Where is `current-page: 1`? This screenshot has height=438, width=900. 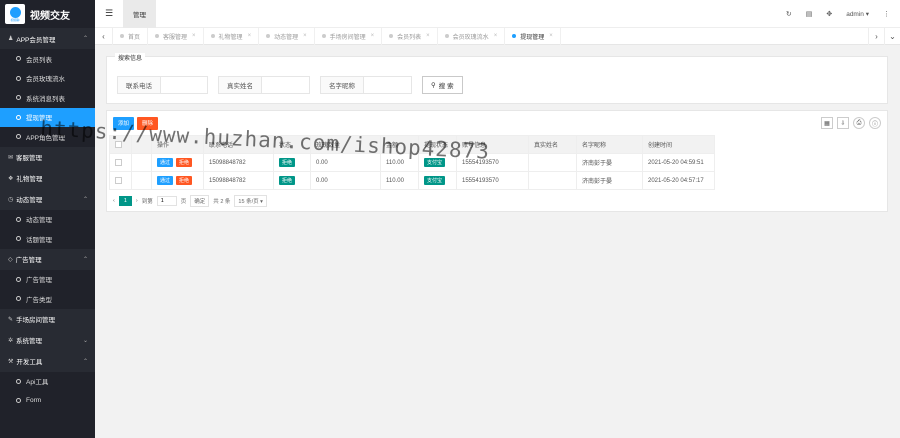
current-page: 1 is located at coordinates (125, 201).